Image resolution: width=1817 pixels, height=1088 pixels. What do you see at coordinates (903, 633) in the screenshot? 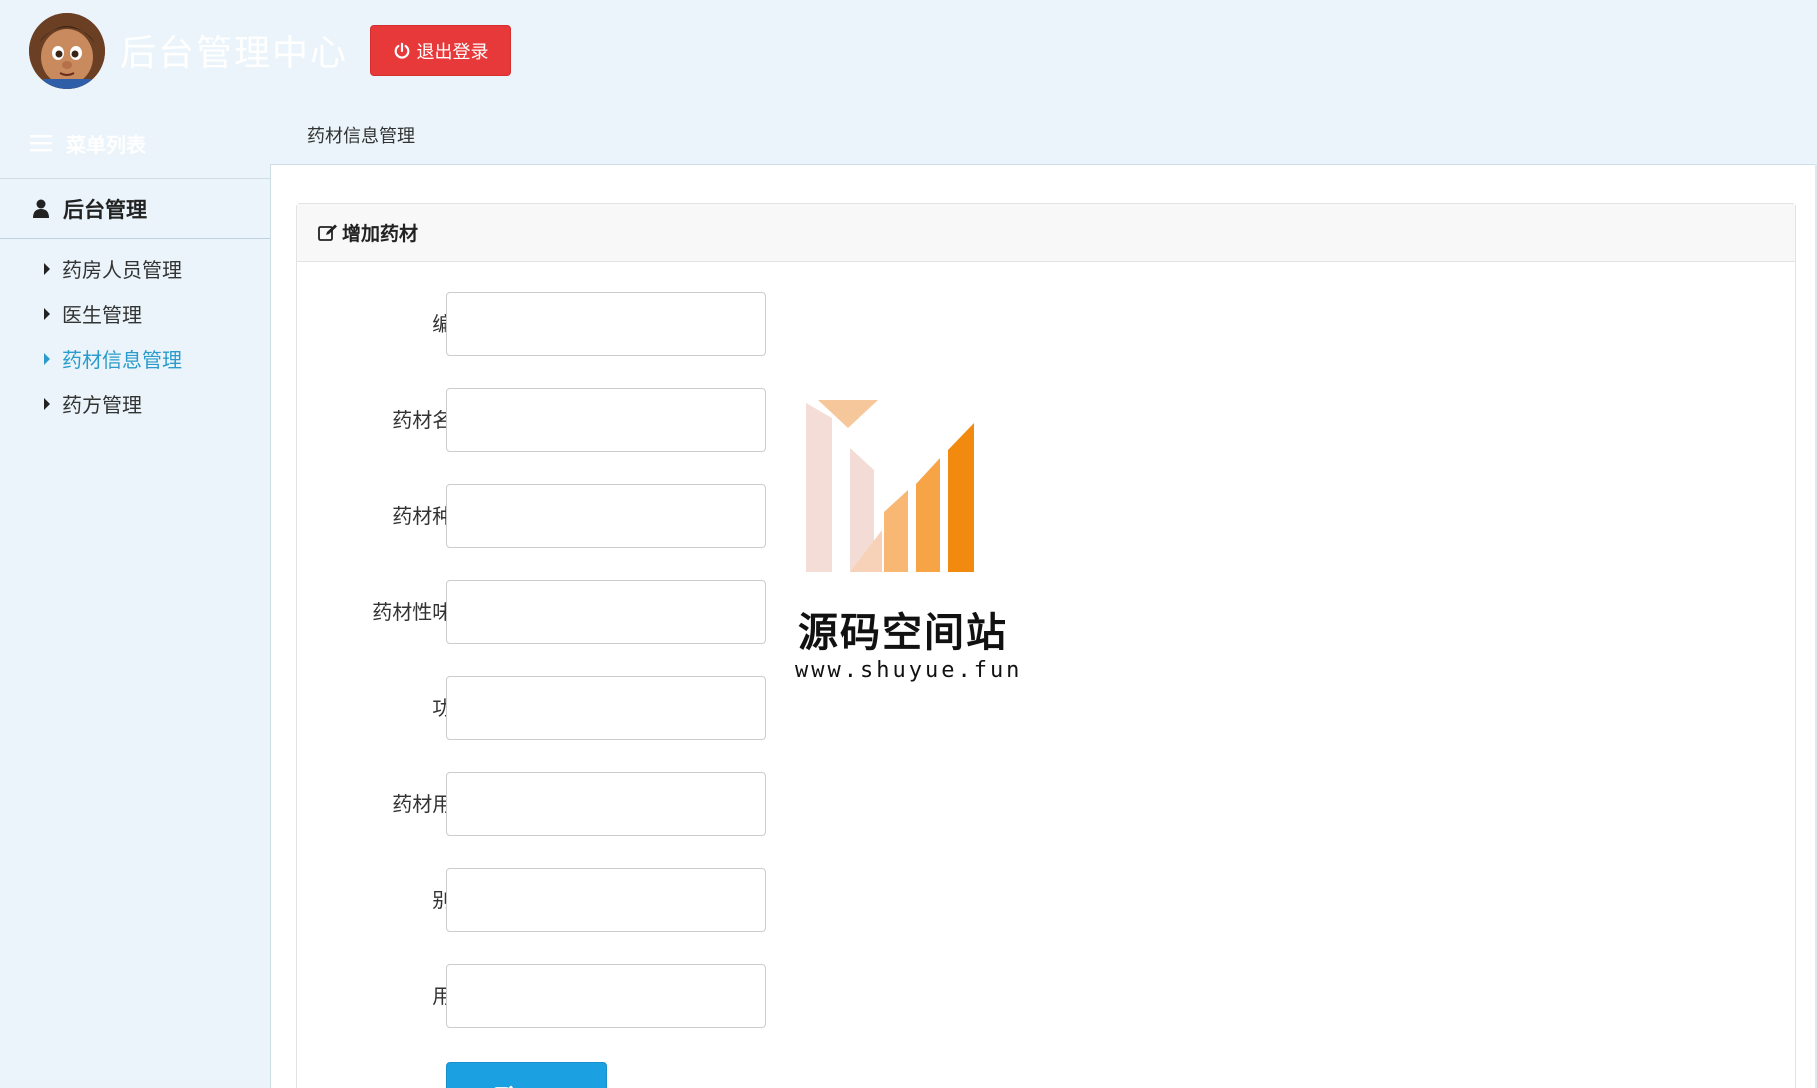
I see `watermark-title: 源码空间站` at bounding box center [903, 633].